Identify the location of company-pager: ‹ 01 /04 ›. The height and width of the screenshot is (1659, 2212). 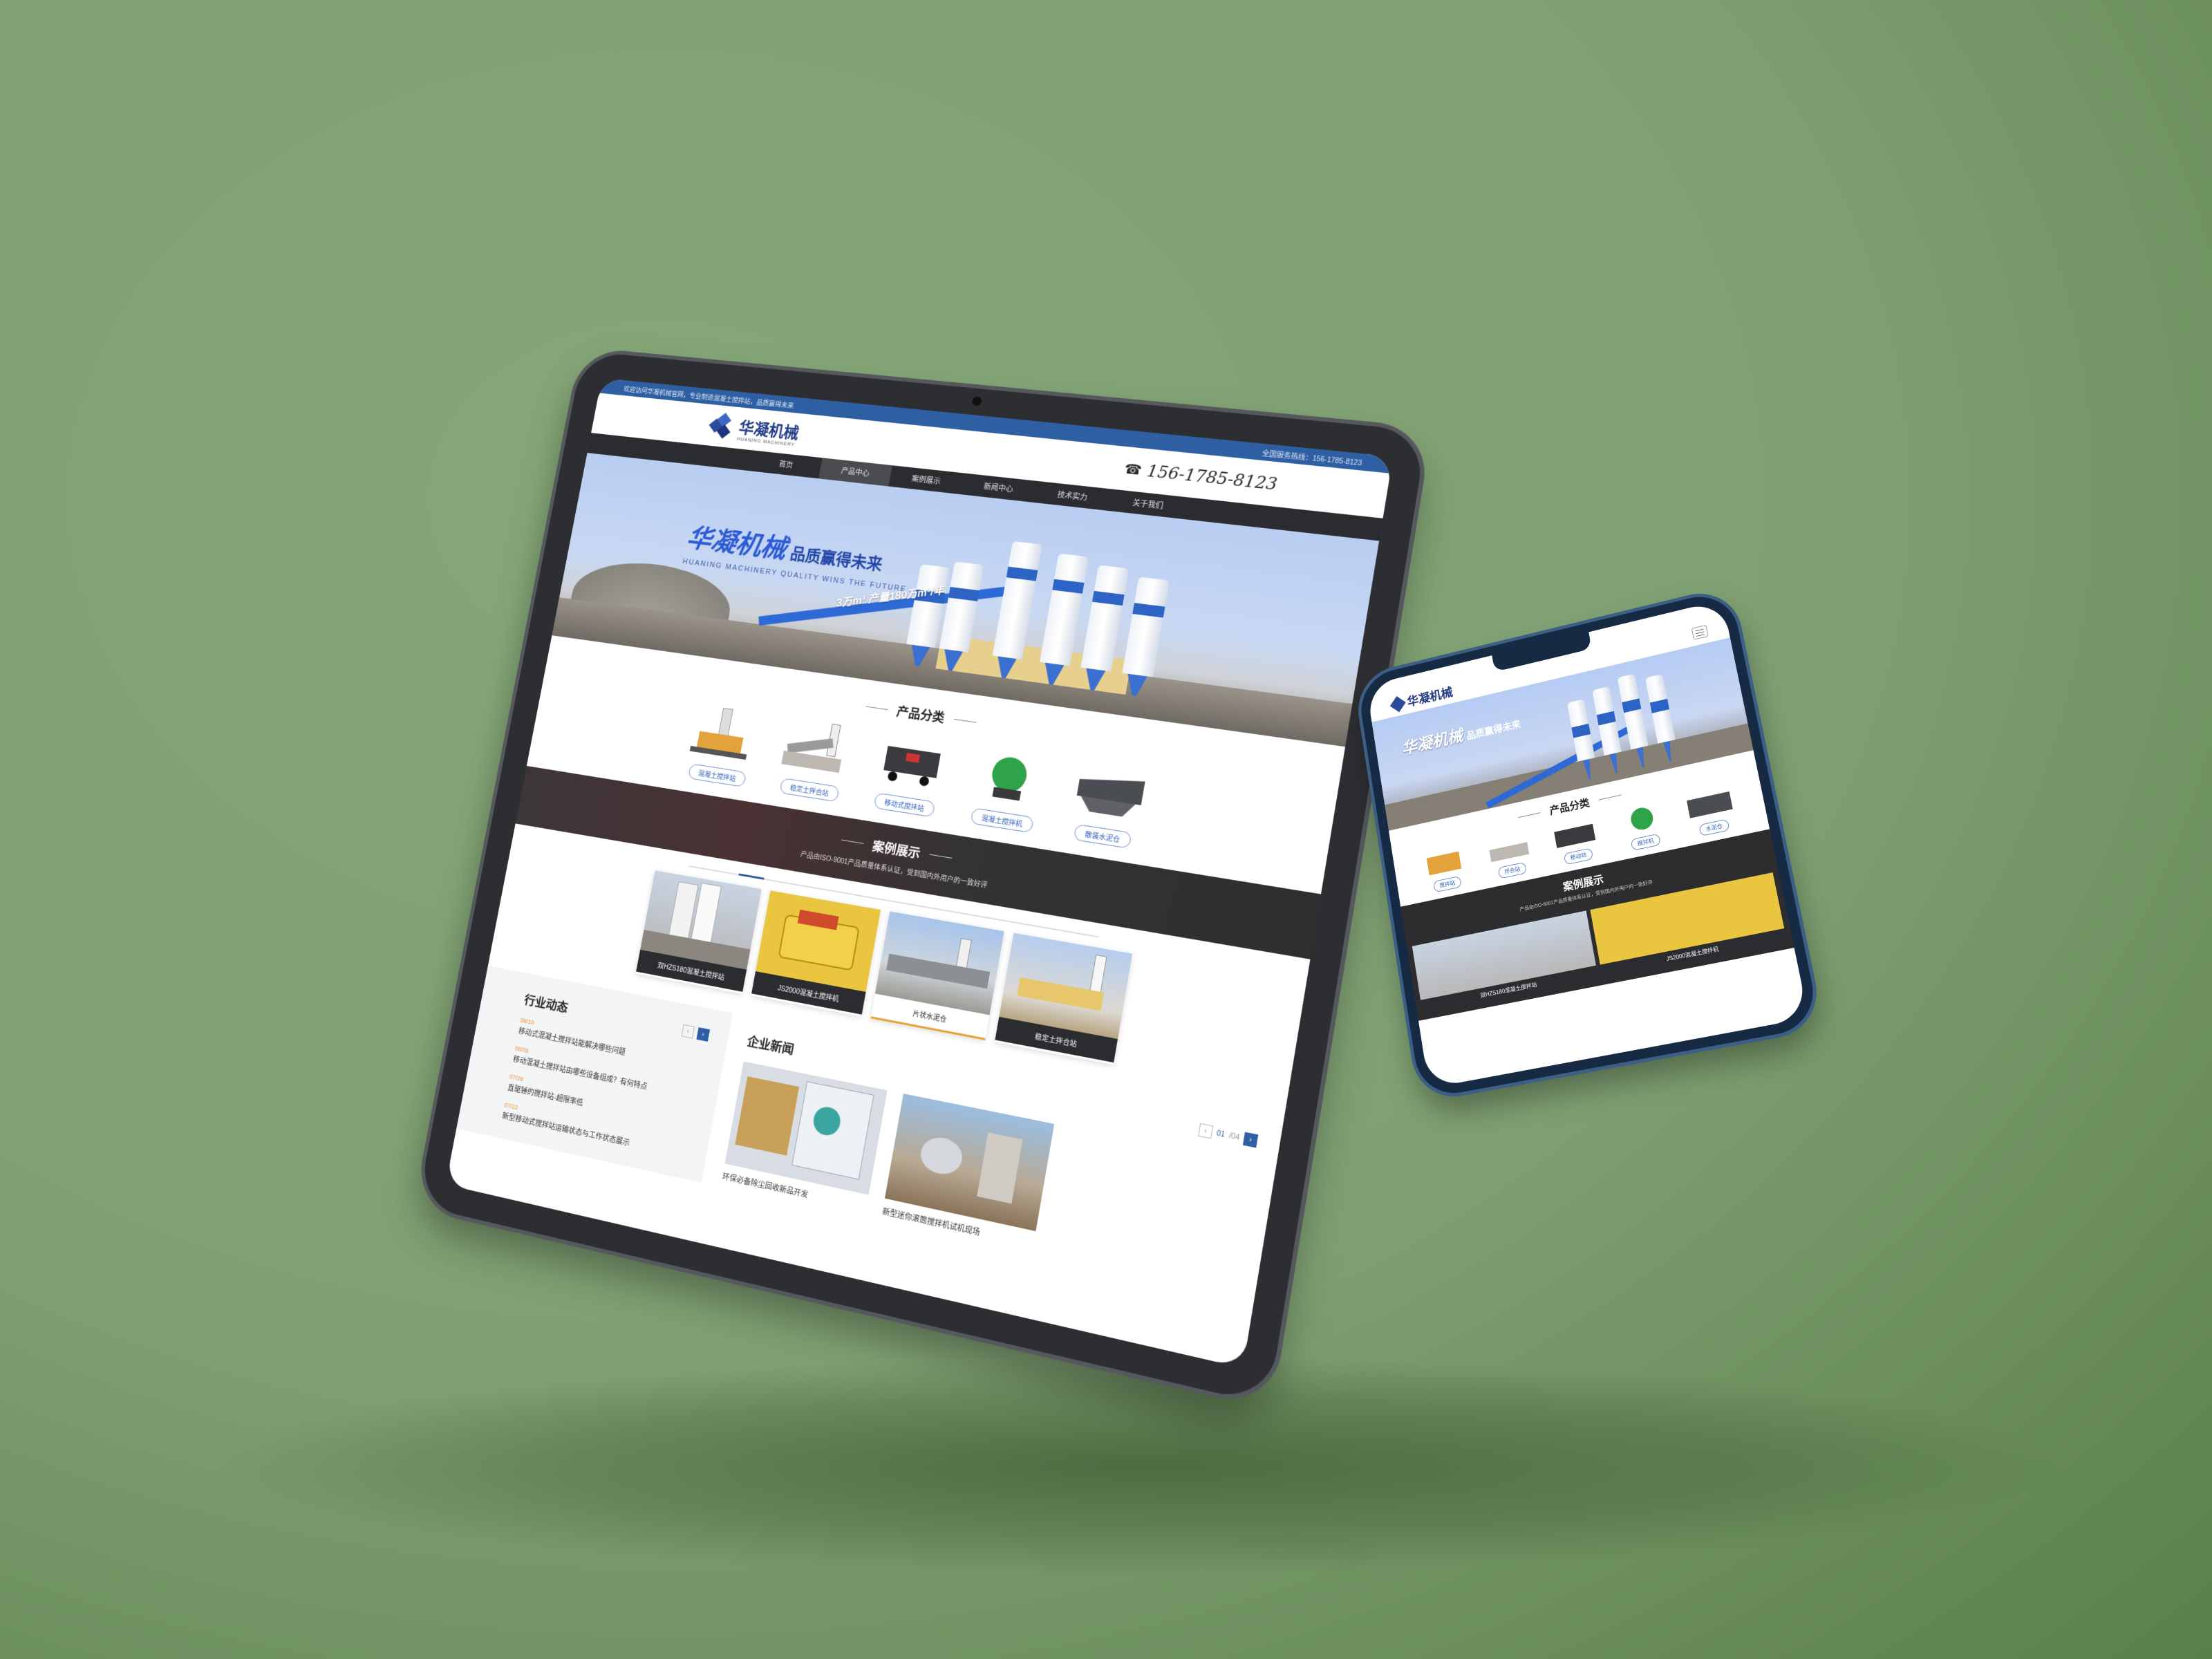
(1228, 1135).